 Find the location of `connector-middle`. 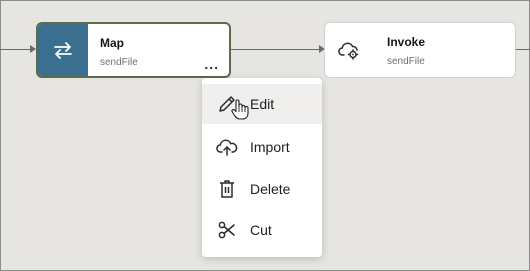

connector-middle is located at coordinates (275, 49).